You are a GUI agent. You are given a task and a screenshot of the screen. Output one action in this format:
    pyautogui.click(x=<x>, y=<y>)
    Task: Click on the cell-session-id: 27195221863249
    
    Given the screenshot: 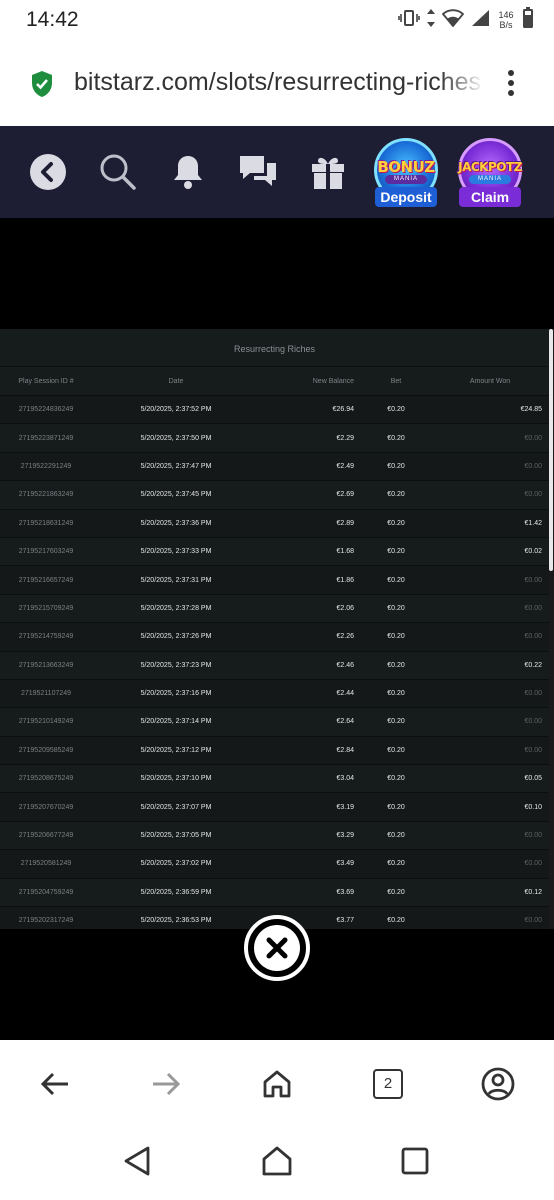 What is the action you would take?
    pyautogui.click(x=46, y=495)
    